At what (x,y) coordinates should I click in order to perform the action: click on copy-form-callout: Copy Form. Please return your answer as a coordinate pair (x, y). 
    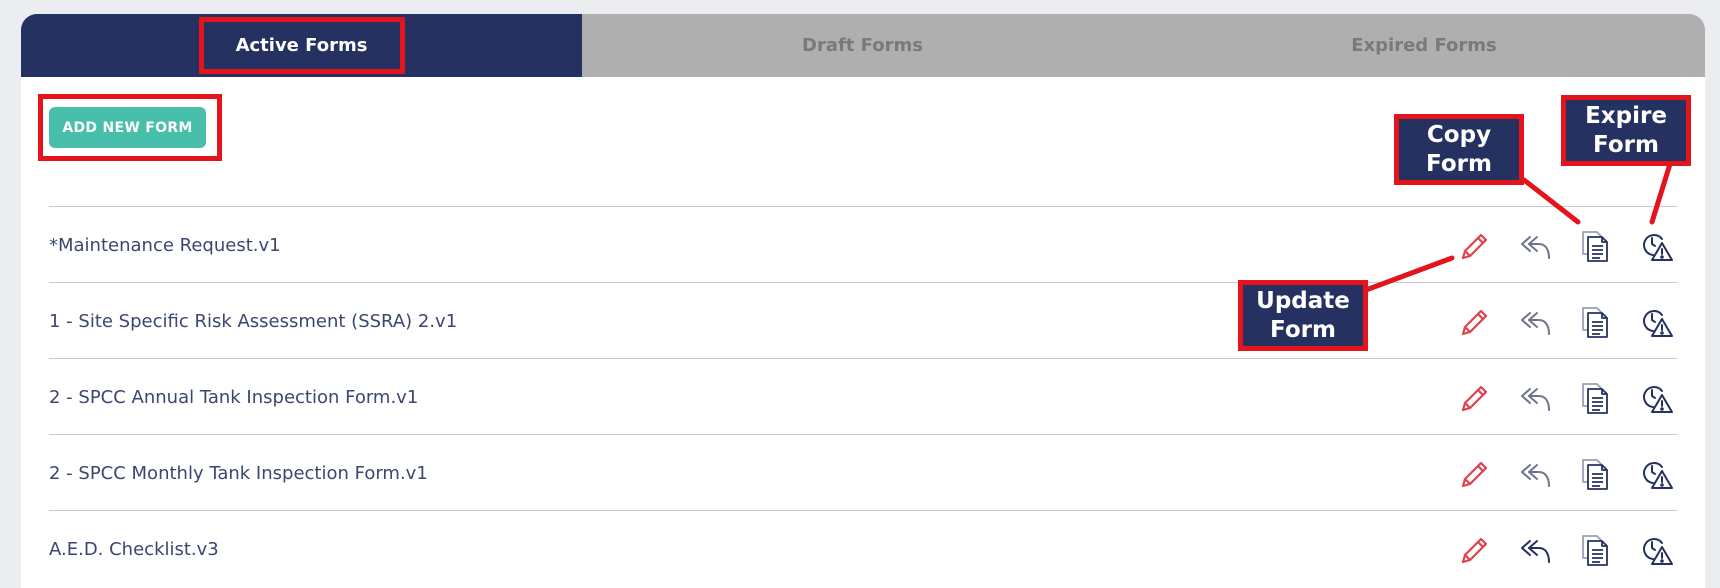
    Looking at the image, I should click on (1459, 149).